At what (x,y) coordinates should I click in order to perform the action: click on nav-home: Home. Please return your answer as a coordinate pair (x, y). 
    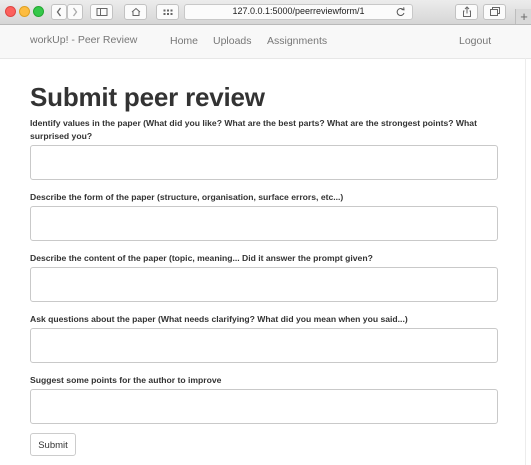
    Looking at the image, I should click on (184, 41).